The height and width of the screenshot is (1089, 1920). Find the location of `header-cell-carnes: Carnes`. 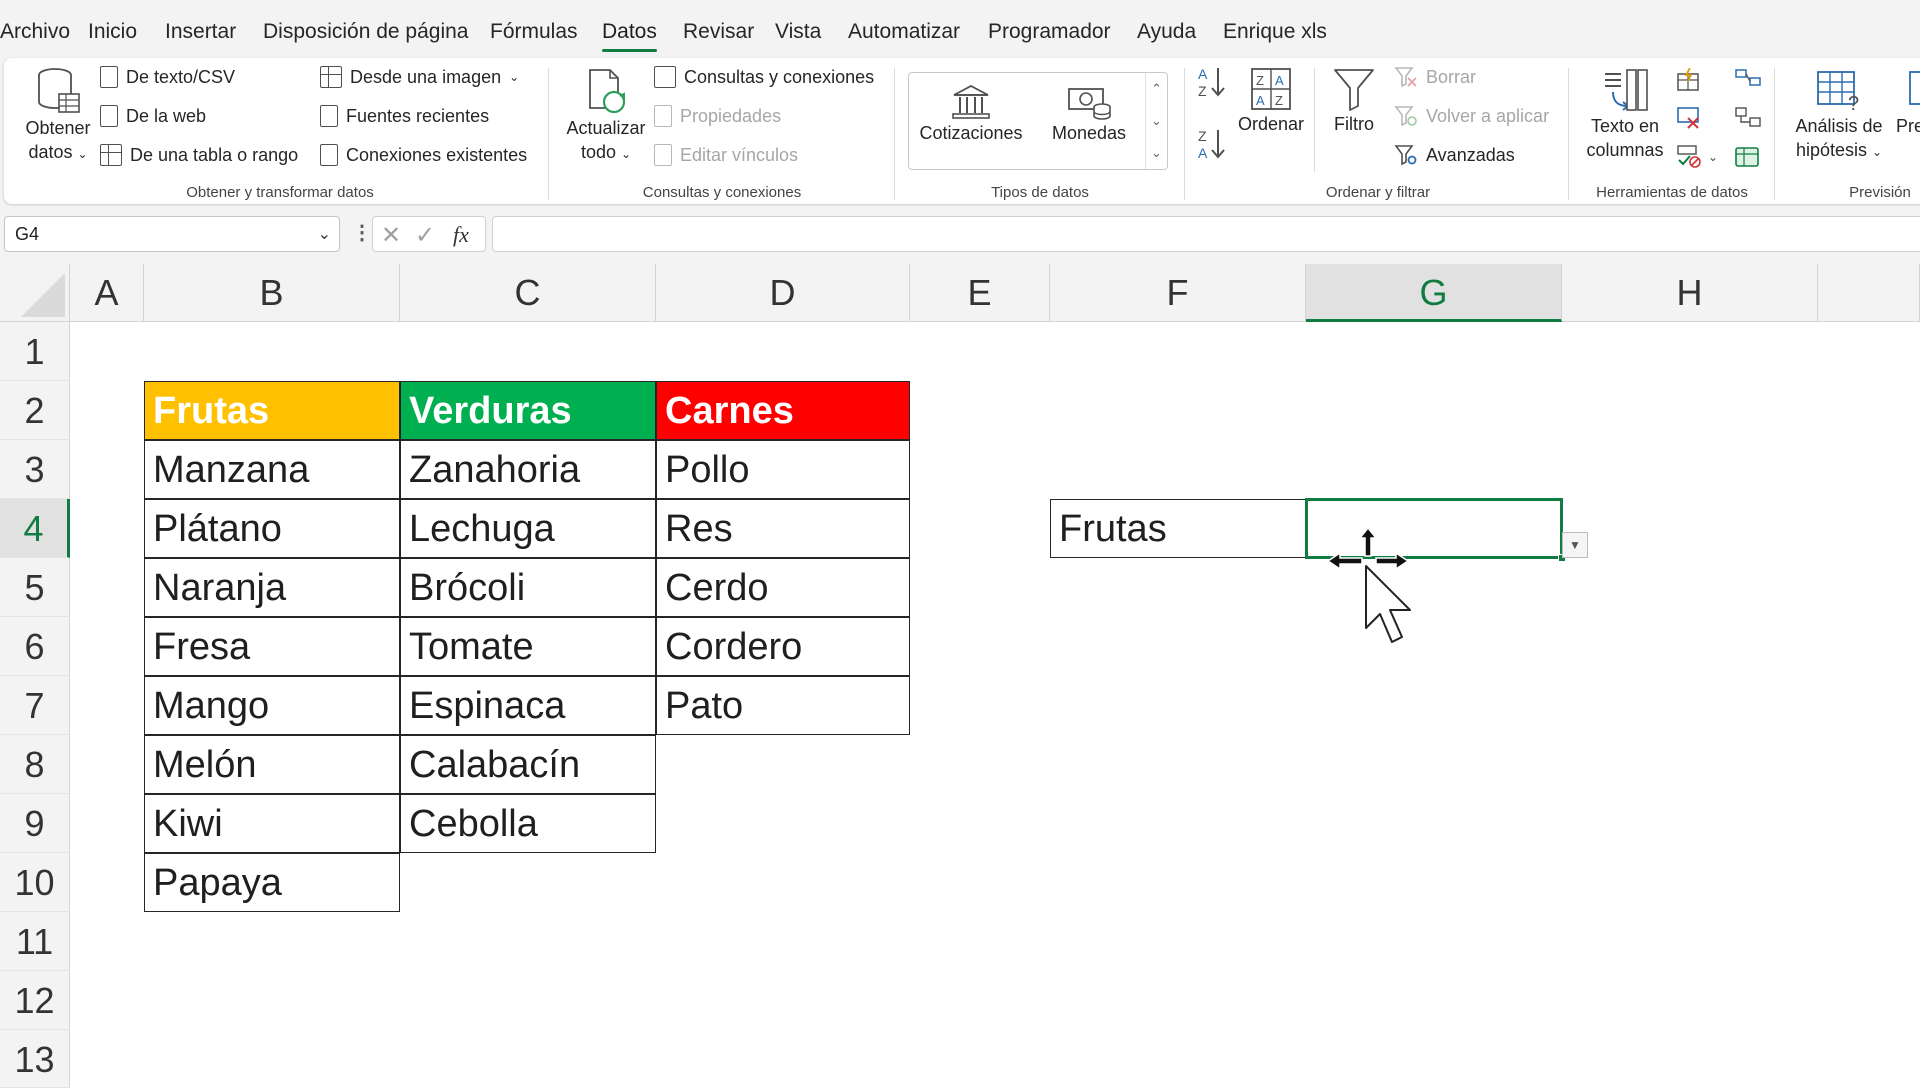

header-cell-carnes: Carnes is located at coordinates (783, 410).